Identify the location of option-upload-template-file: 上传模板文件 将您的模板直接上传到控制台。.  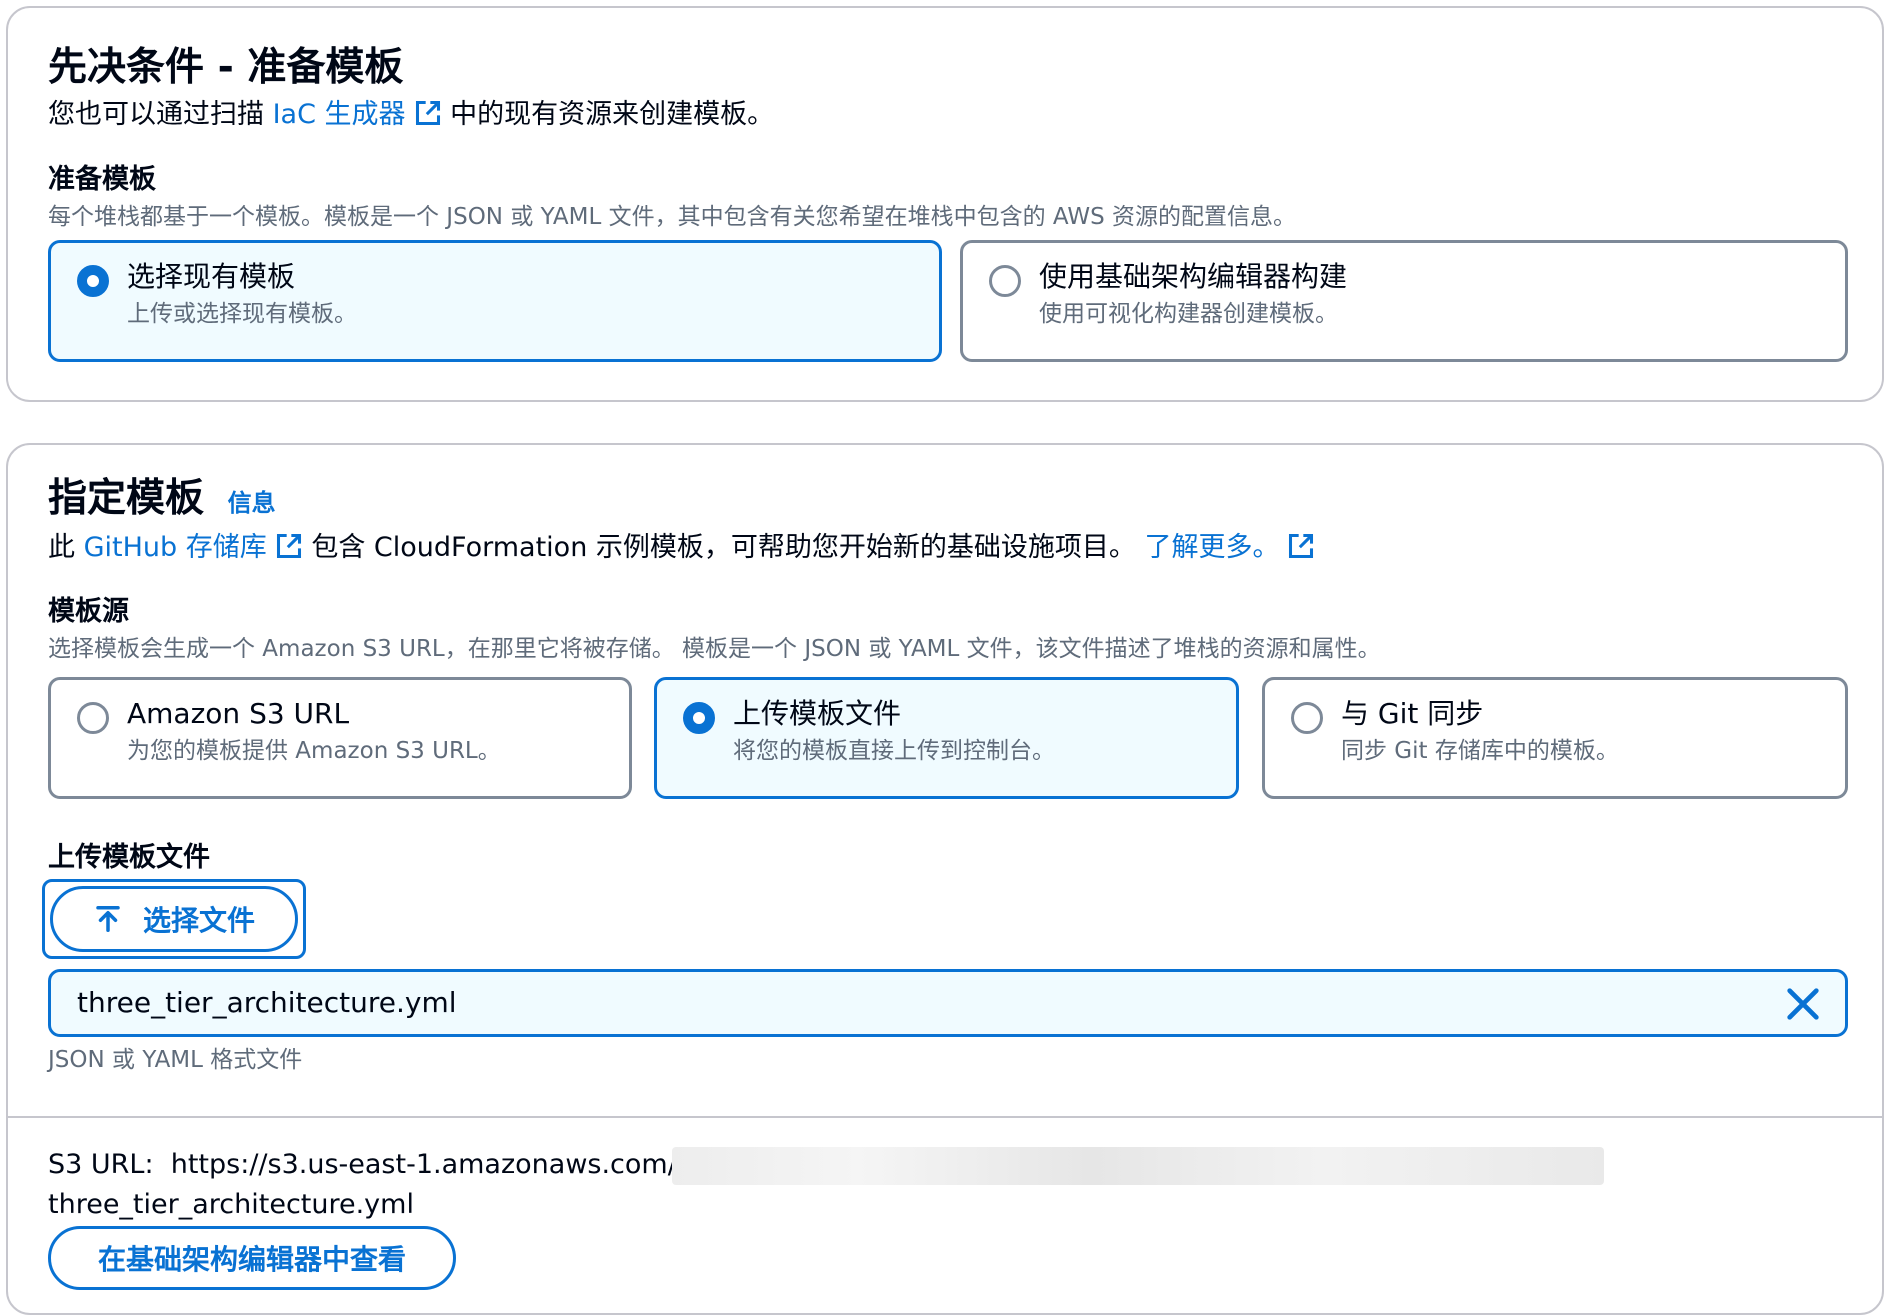
(946, 738).